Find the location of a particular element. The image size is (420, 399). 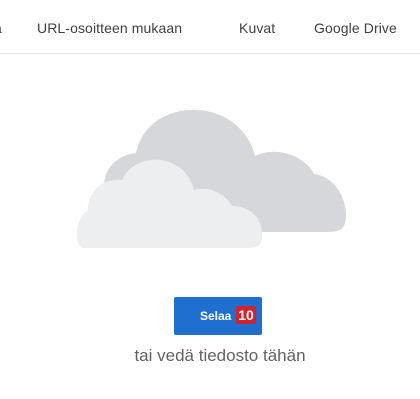

browse-button: Selaa 10 is located at coordinates (218, 316).